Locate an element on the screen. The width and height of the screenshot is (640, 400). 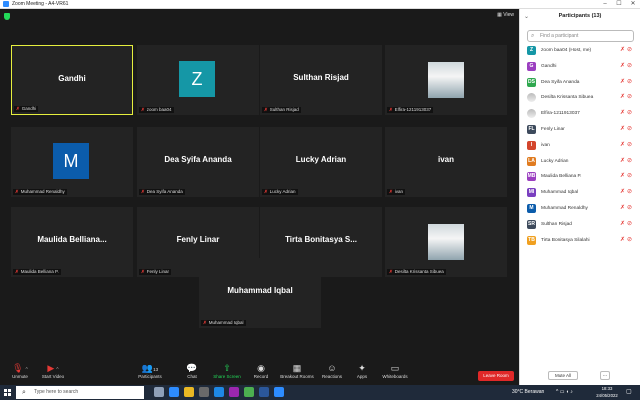
tile-display-name: Sulthan Risjad is located at coordinates (321, 77).